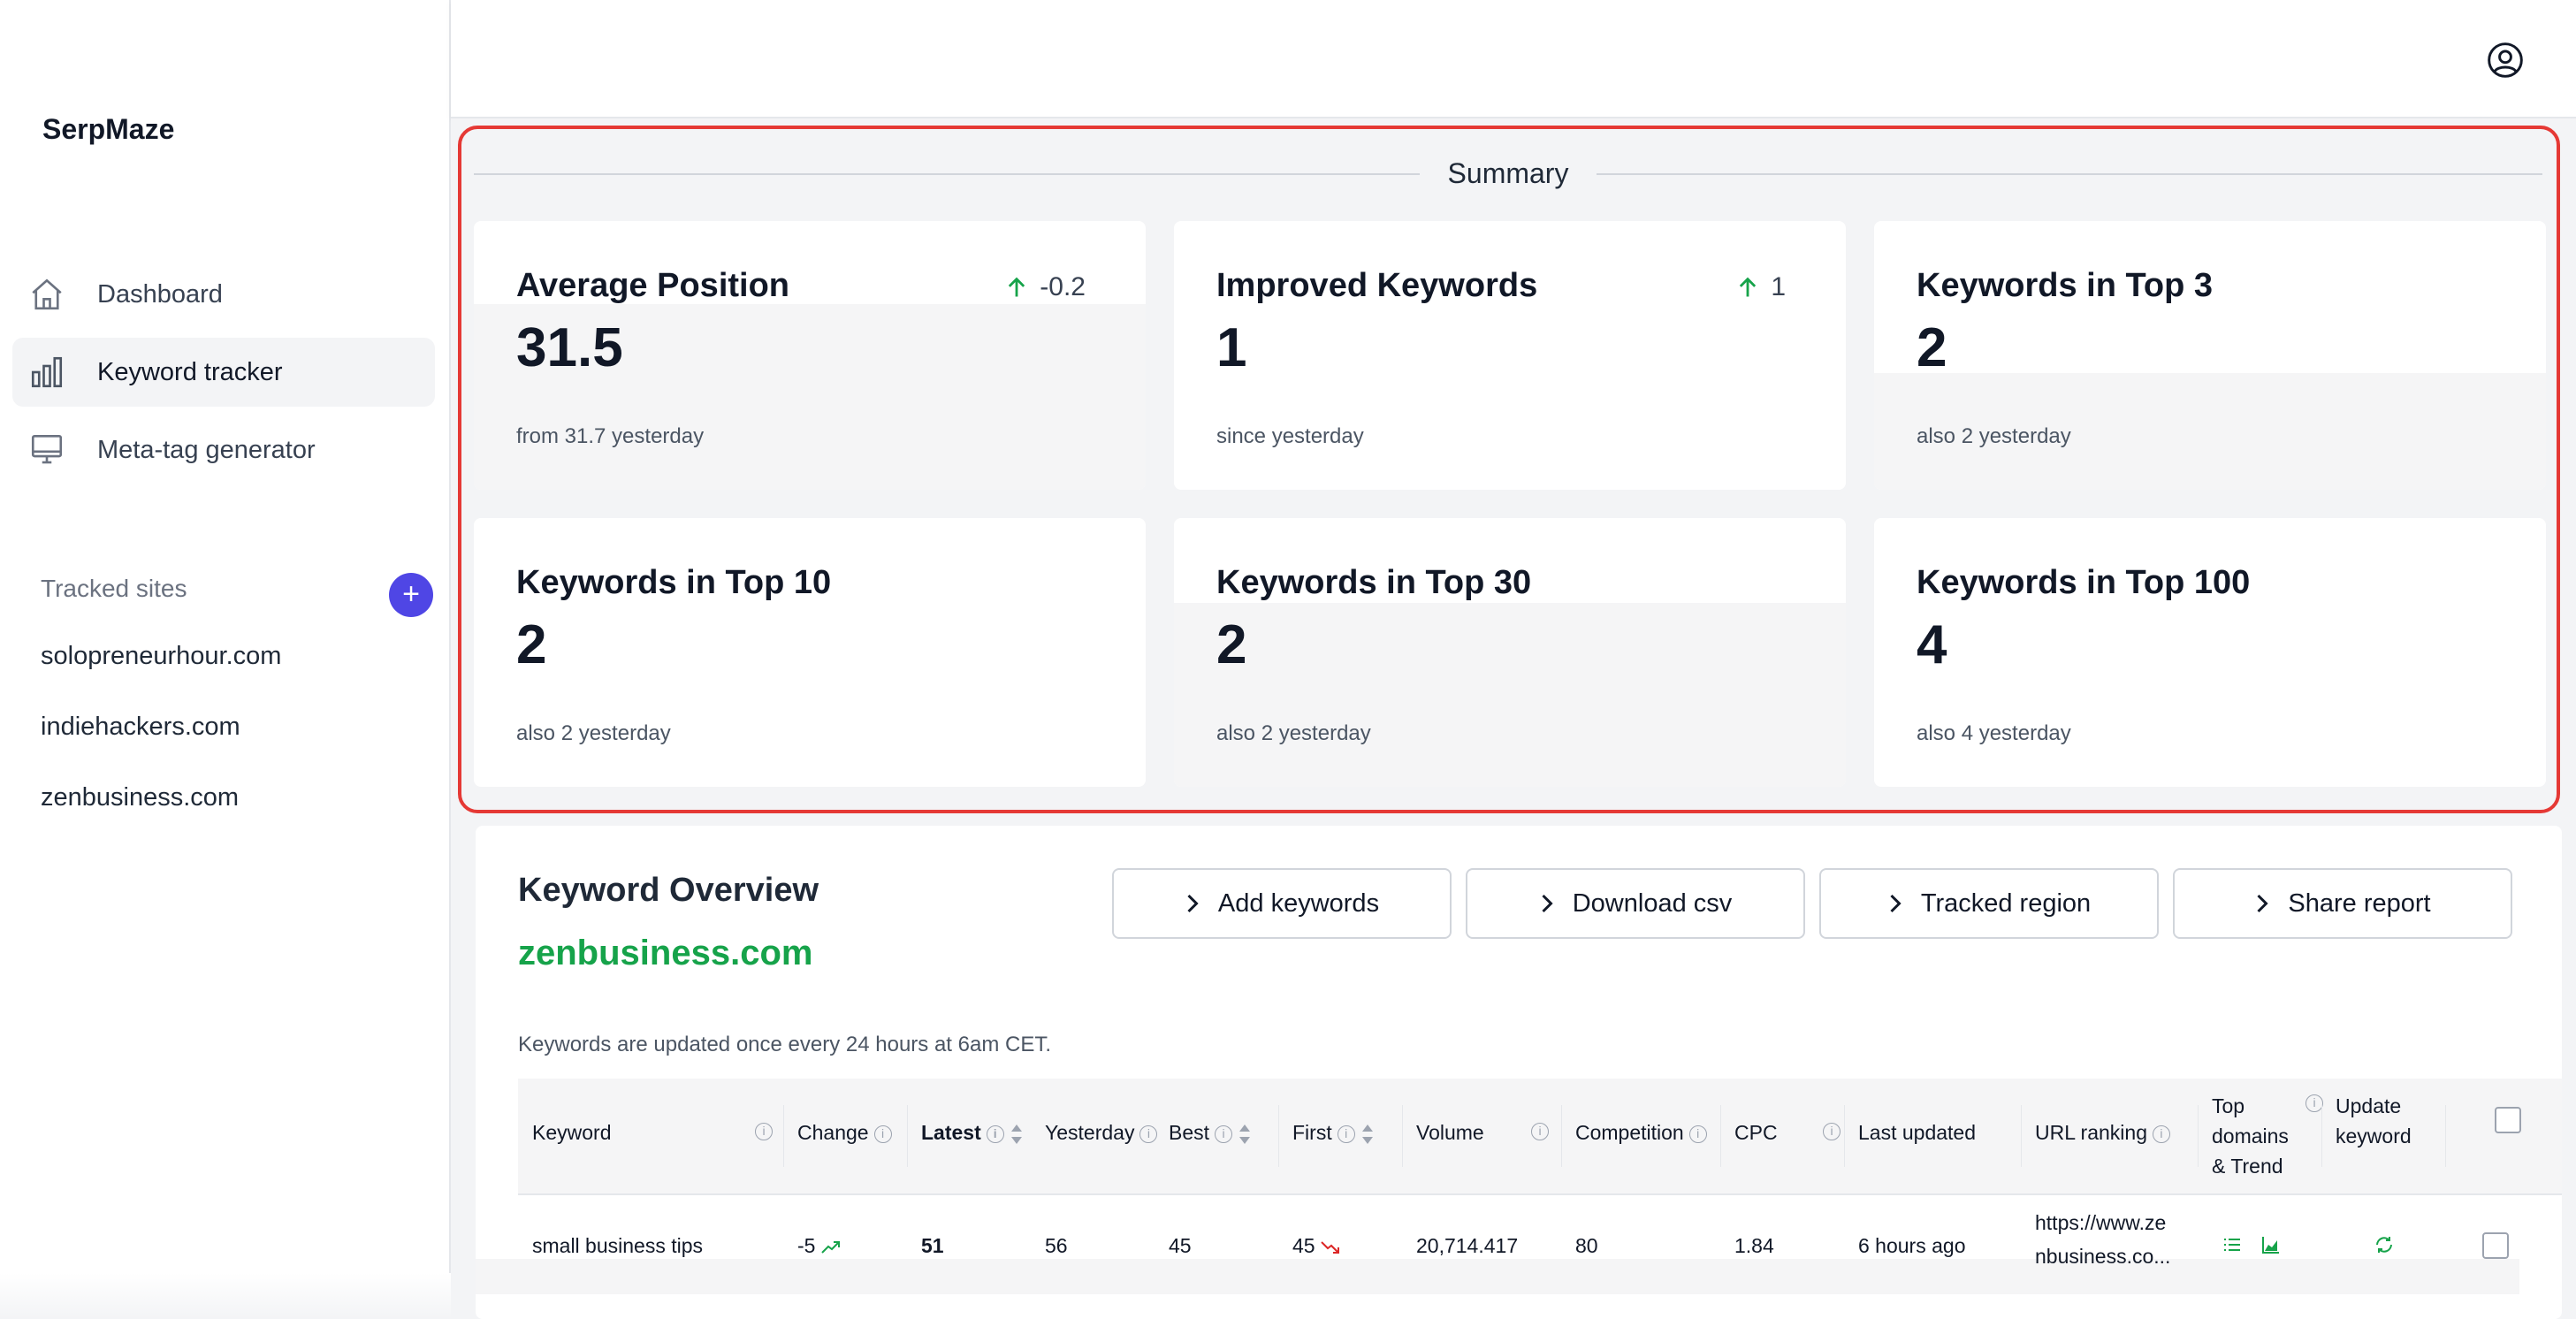 This screenshot has height=1319, width=2576. Describe the element at coordinates (1090, 1132) in the screenshot. I see `header-label: Yesterday` at that location.